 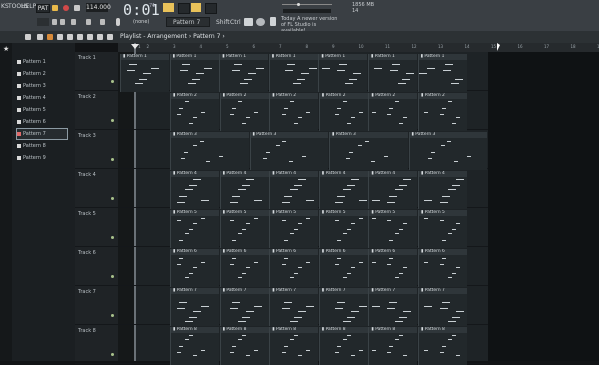 I want to click on star-icon: ★, so click(x=6, y=49).